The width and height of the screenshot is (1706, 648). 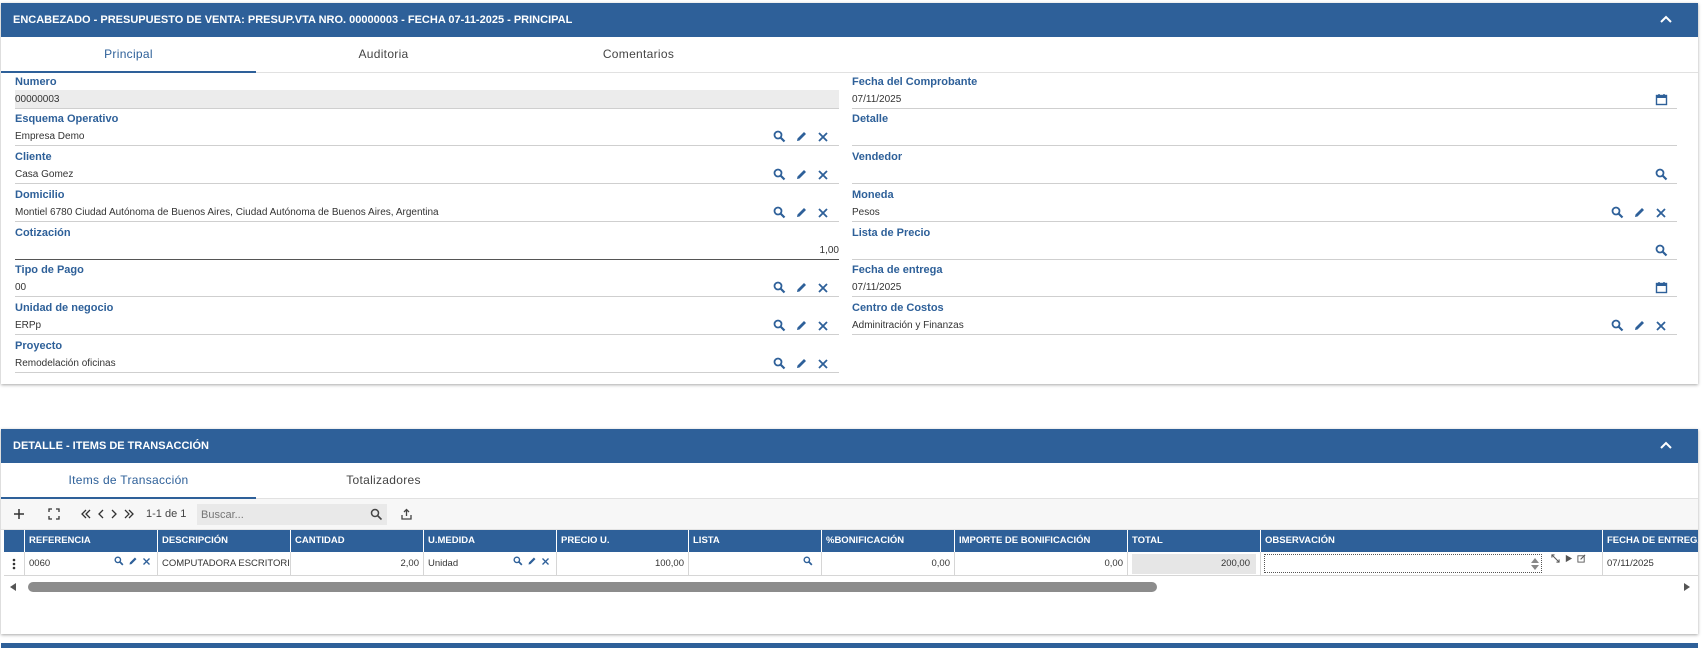 What do you see at coordinates (1403, 563) in the screenshot?
I see `observacion-textarea` at bounding box center [1403, 563].